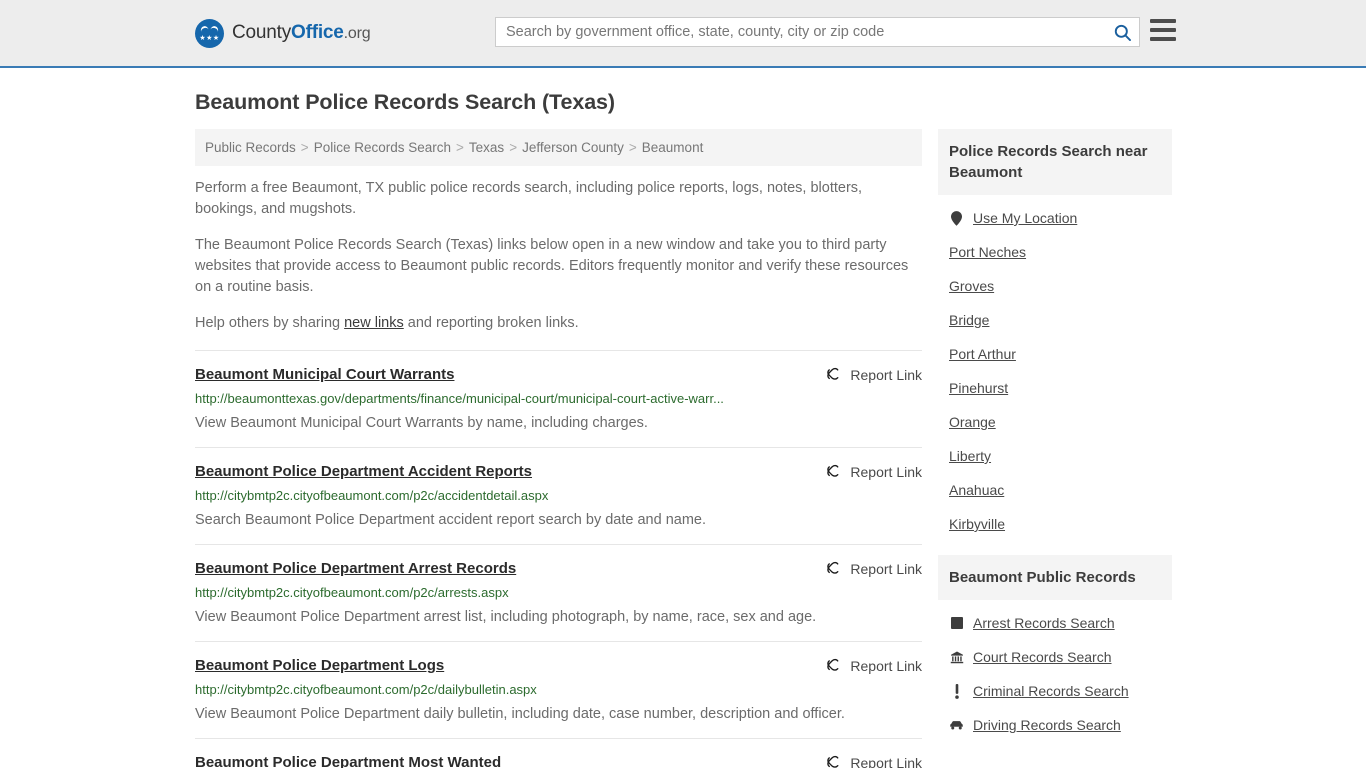 This screenshot has height=768, width=1366. Describe the element at coordinates (1055, 456) in the screenshot. I see `nearby-city-item: Liberty` at that location.